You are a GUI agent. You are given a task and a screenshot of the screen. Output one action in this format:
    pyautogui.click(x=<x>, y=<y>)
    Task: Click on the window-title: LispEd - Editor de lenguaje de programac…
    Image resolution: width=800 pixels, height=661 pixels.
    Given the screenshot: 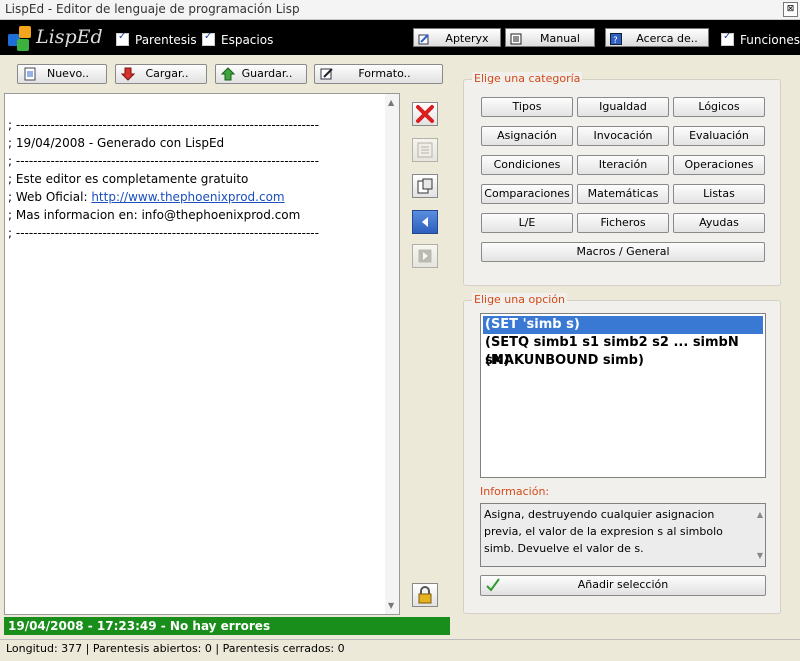 What is the action you would take?
    pyautogui.click(x=152, y=9)
    